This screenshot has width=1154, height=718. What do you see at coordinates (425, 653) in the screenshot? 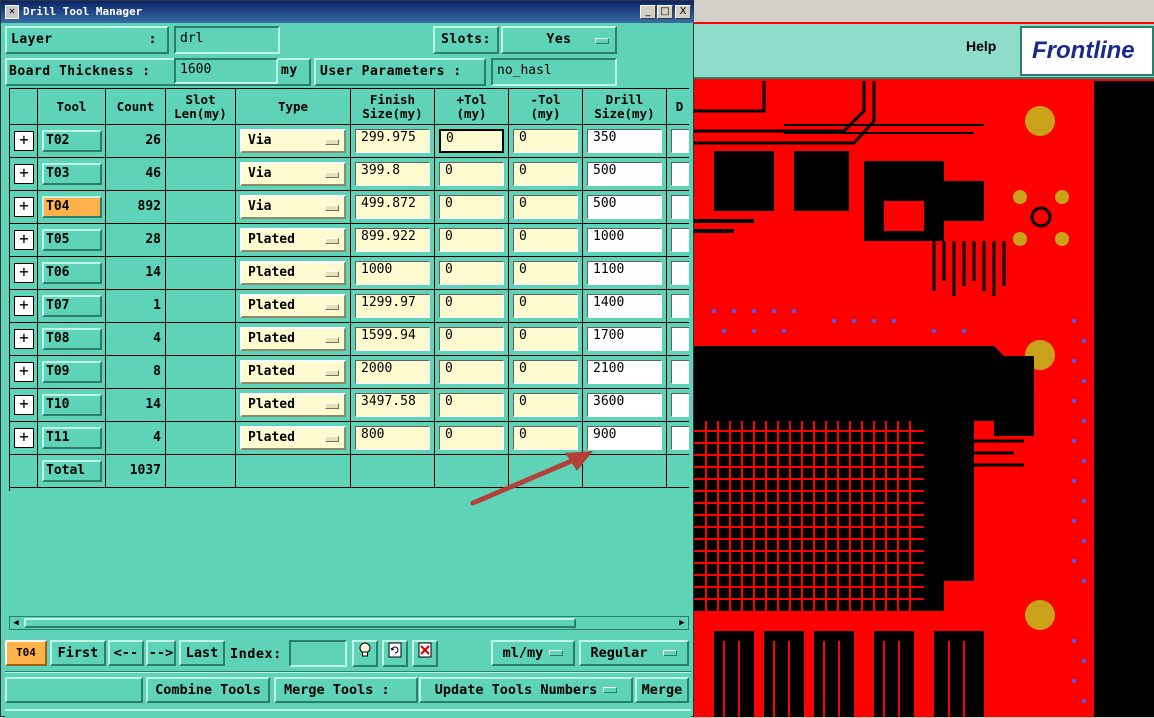
I see `delete-icon` at bounding box center [425, 653].